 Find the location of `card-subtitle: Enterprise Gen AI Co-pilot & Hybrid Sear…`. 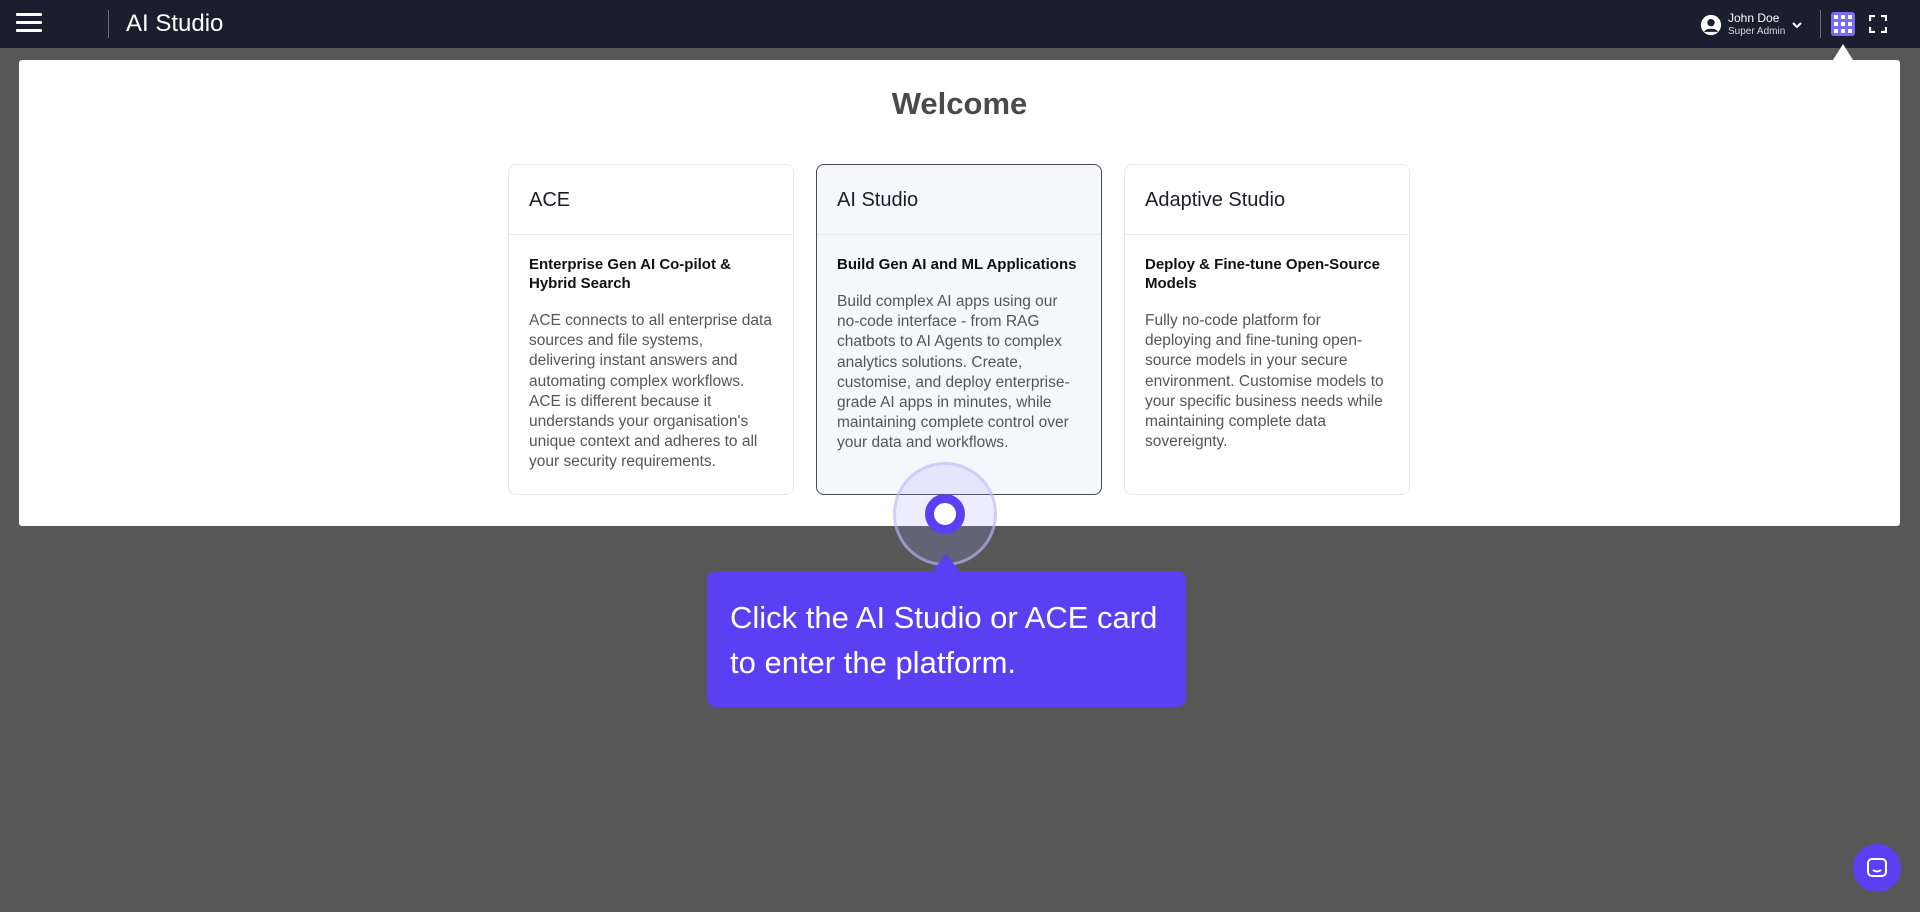

card-subtitle: Enterprise Gen AI Co-pilot & Hybrid Sear… is located at coordinates (630, 274).